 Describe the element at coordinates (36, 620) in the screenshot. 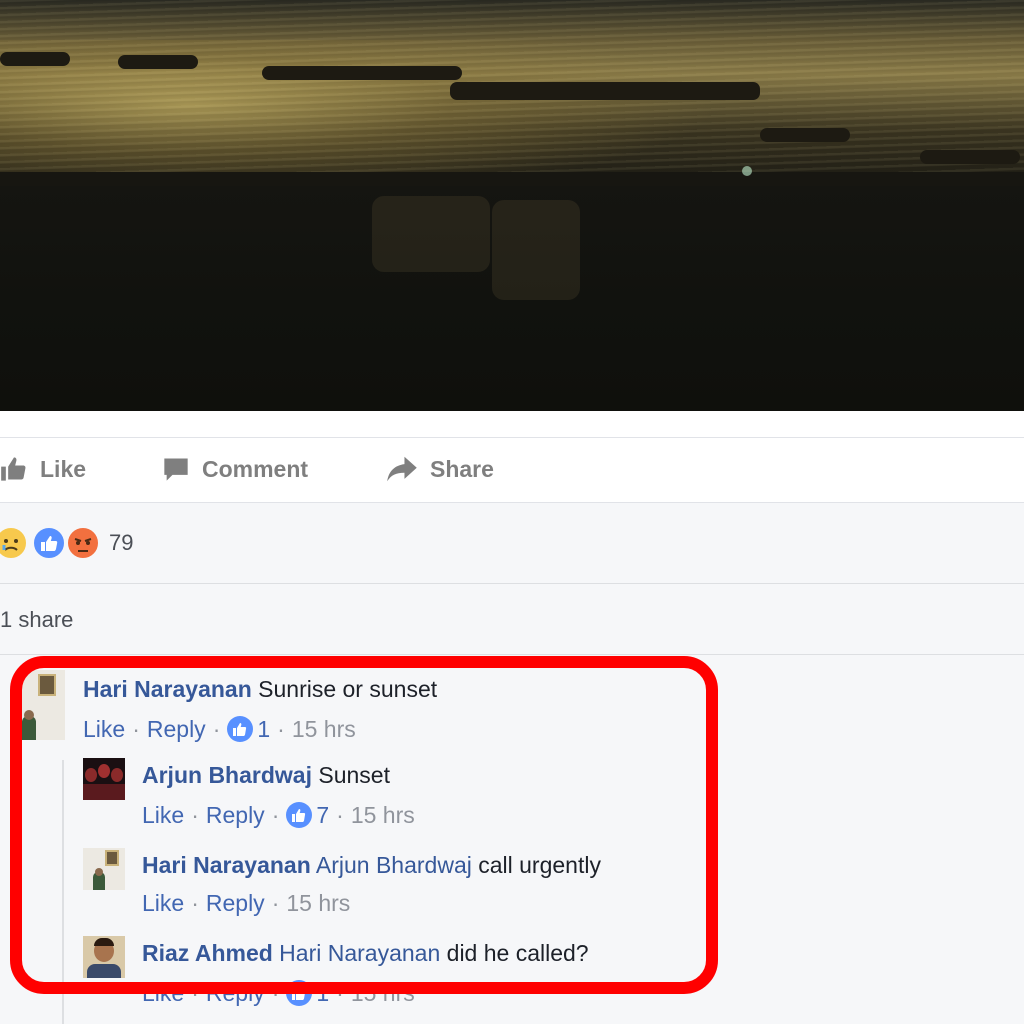

I see `shares-count: 1 share` at that location.